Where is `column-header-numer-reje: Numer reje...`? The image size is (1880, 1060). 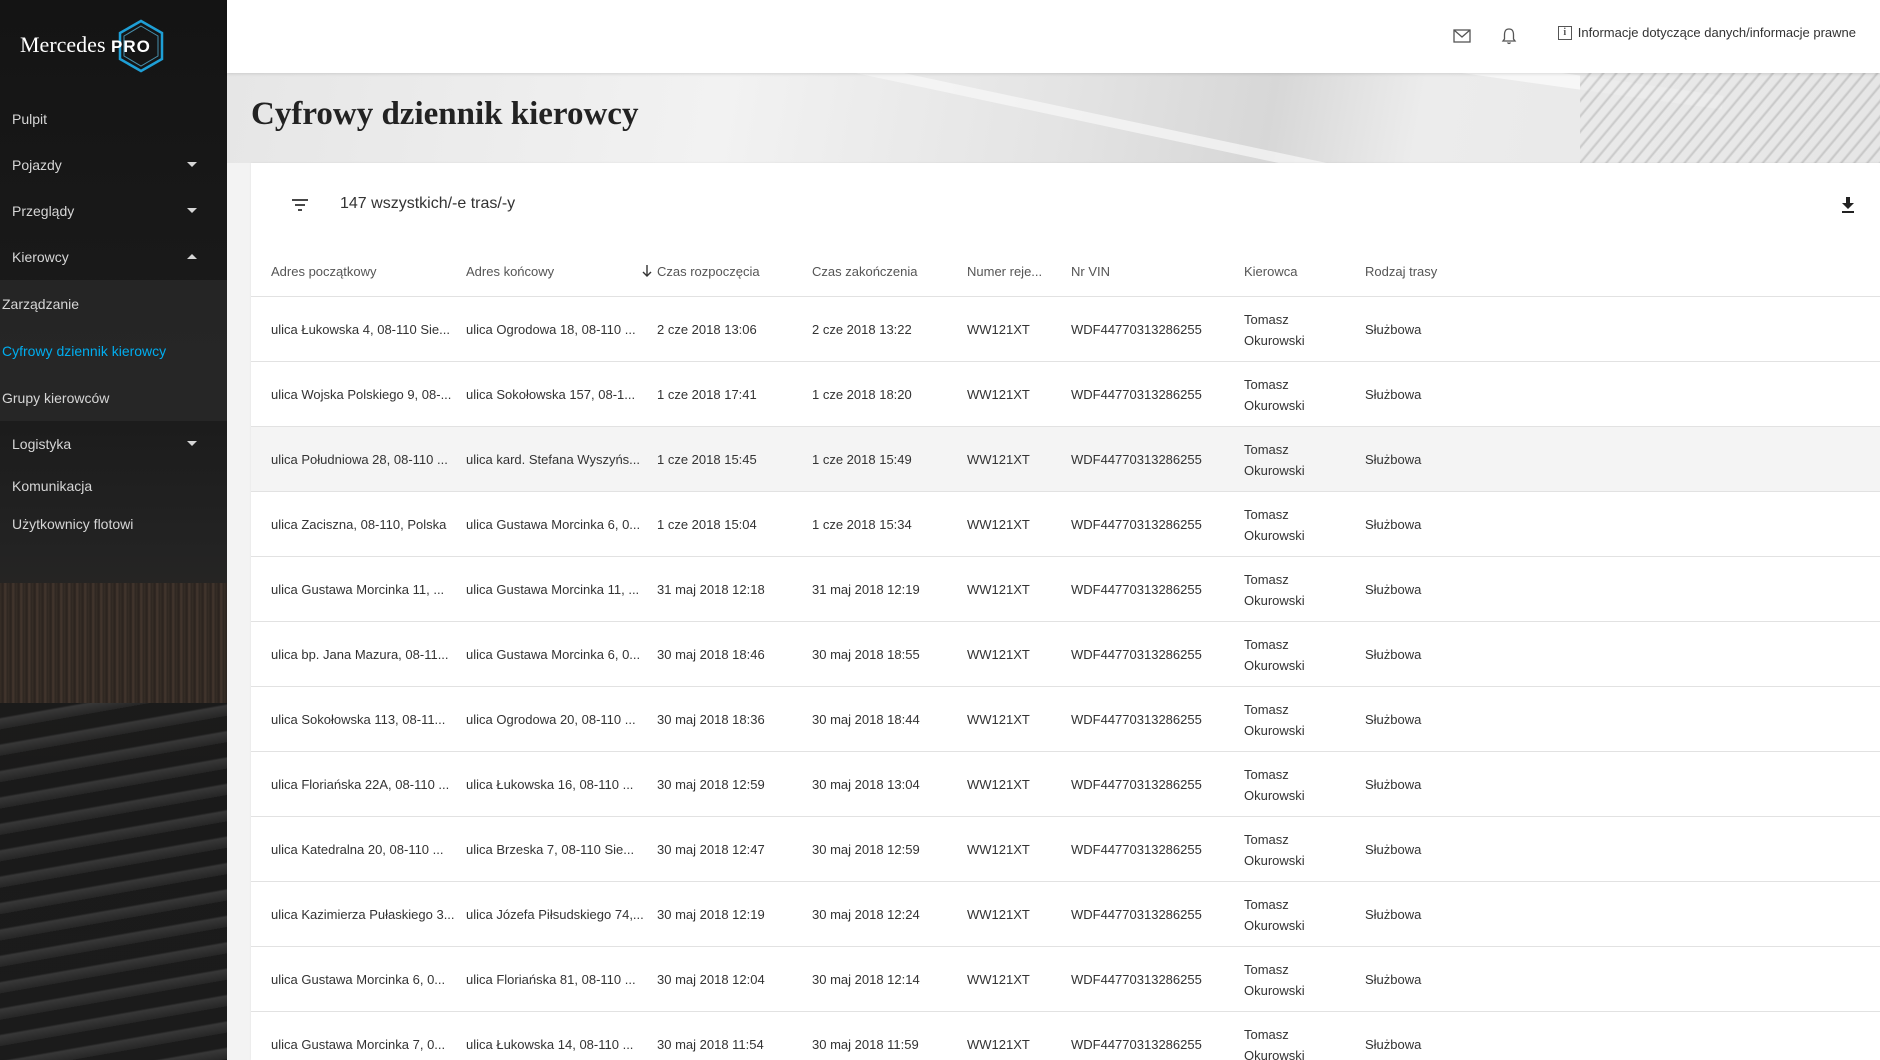 column-header-numer-reje: Numer reje... is located at coordinates (1004, 271).